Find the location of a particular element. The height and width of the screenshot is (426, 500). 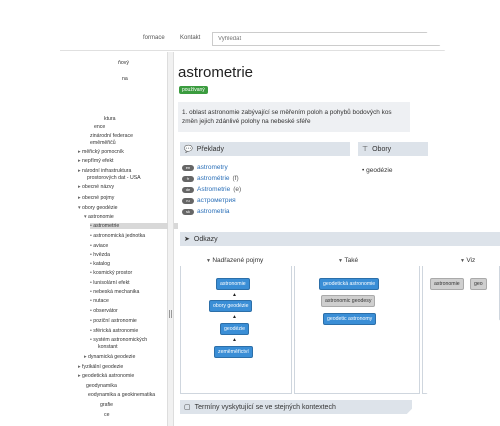

concept-node: obory geodézie is located at coordinates (231, 306).